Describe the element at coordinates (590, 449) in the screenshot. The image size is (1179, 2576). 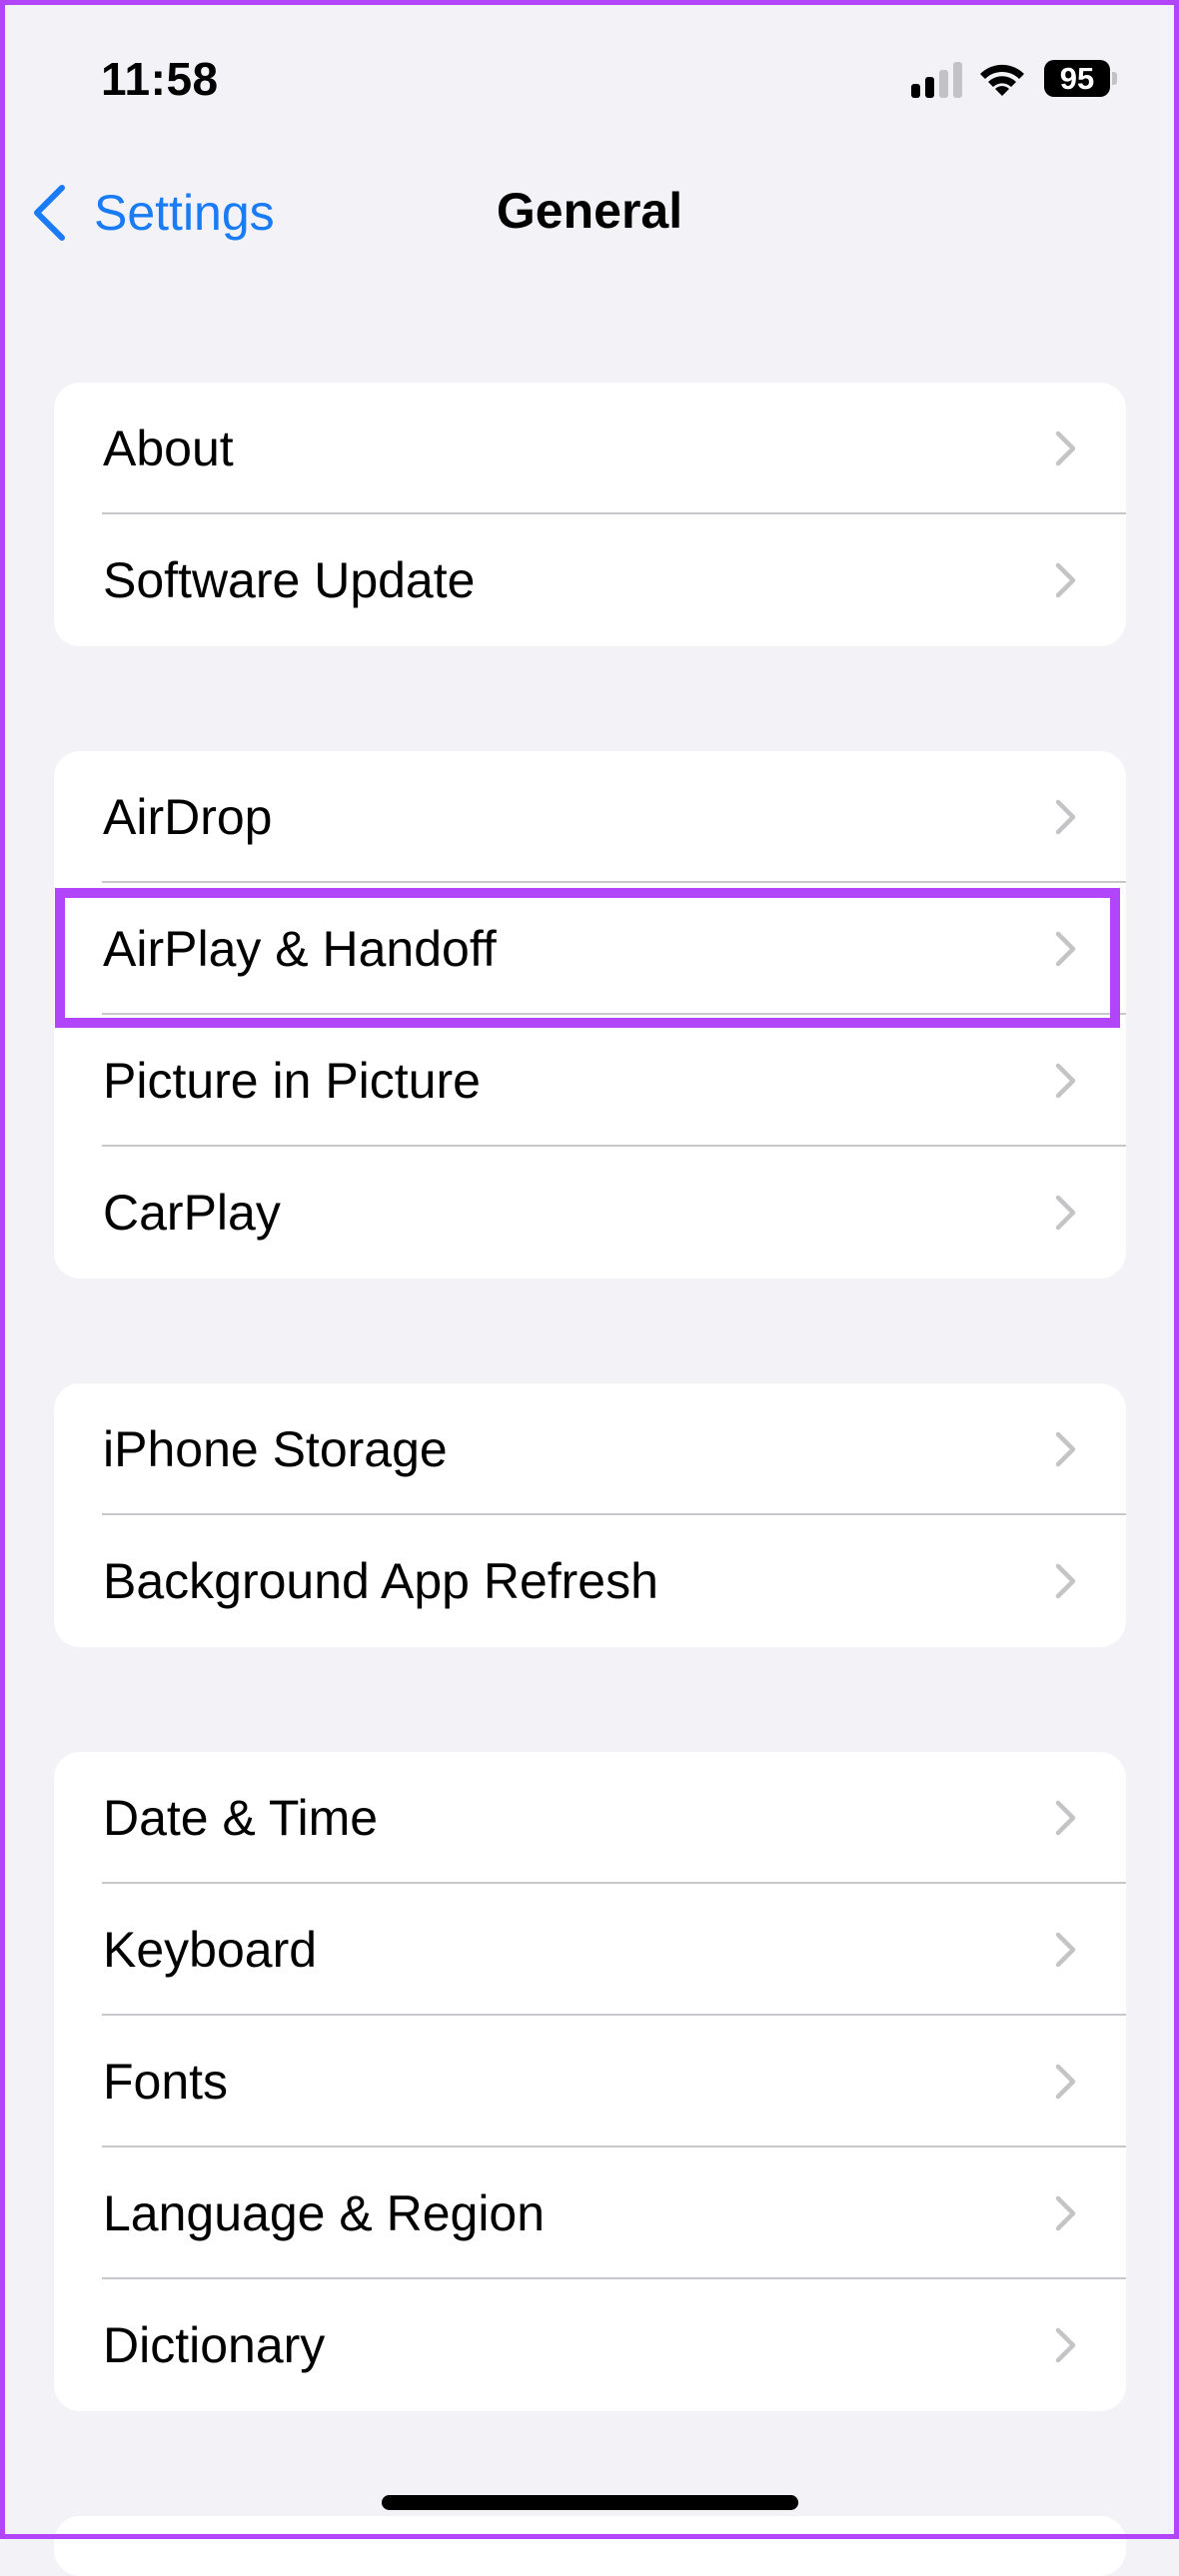
I see `row-about: About` at that location.